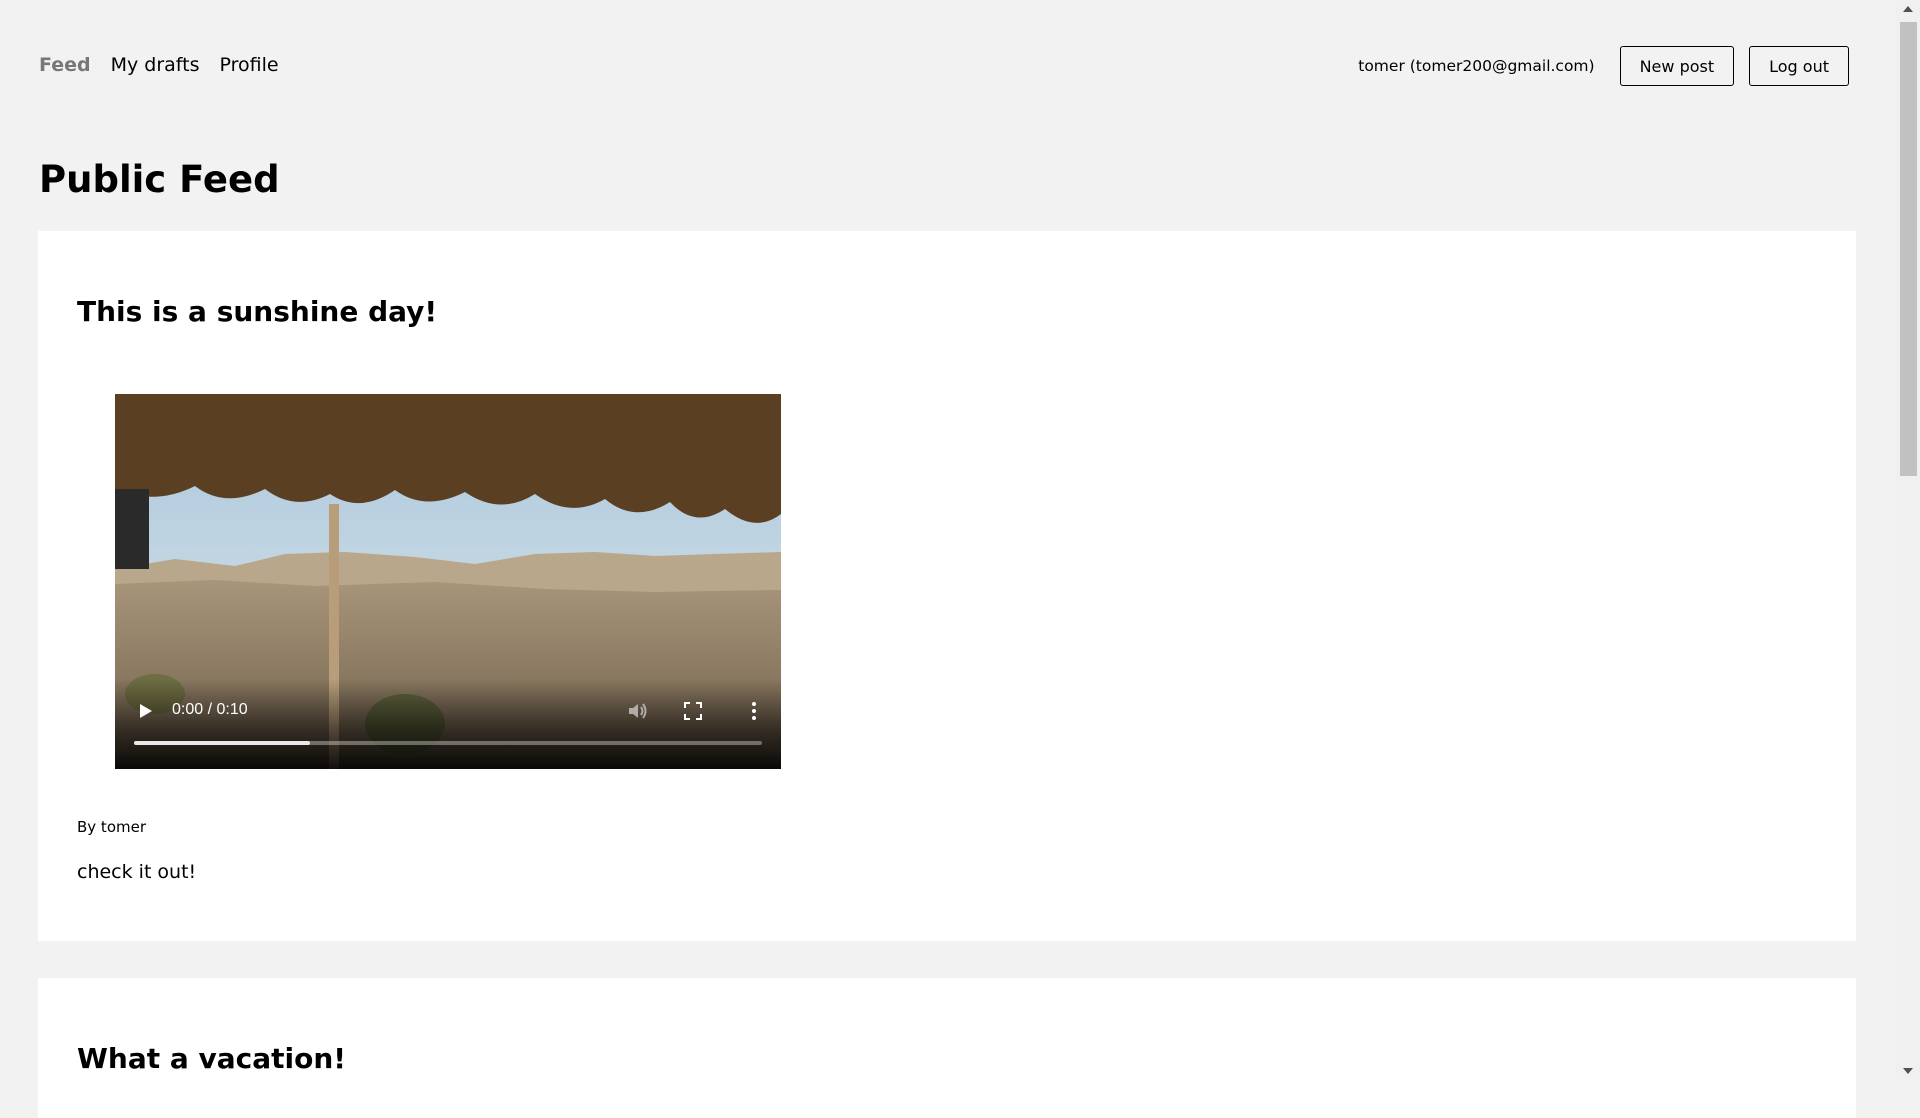 The height and width of the screenshot is (1118, 1920). What do you see at coordinates (249, 65) in the screenshot?
I see `nav-profile-link: Profile` at bounding box center [249, 65].